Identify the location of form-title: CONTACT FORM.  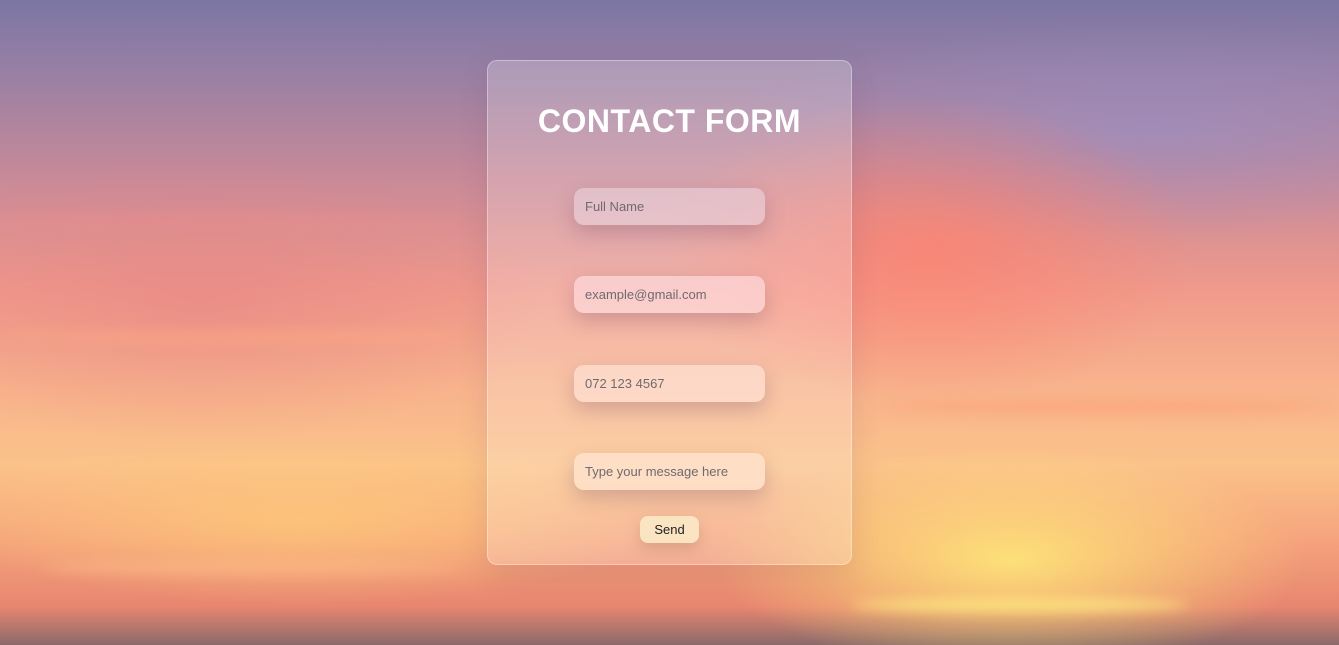
(669, 121).